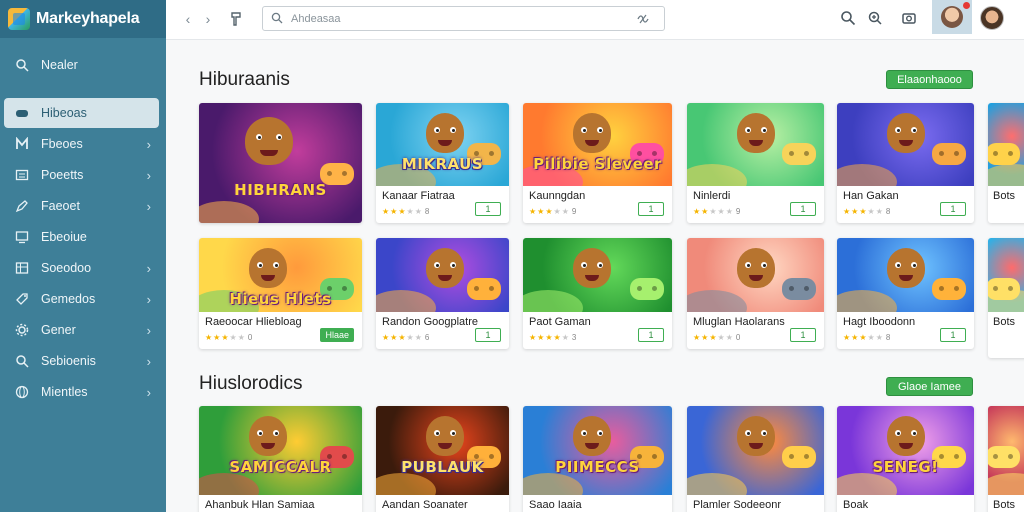 The image size is (1024, 512). Describe the element at coordinates (597, 204) in the screenshot. I see `game-card-info: Kaunngdan ★★★★★ 9 1` at that location.